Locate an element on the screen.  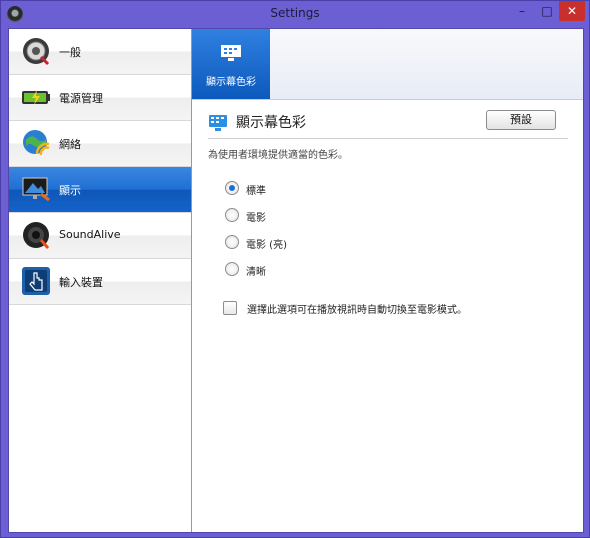
radio-movie is located at coordinates (232, 215).